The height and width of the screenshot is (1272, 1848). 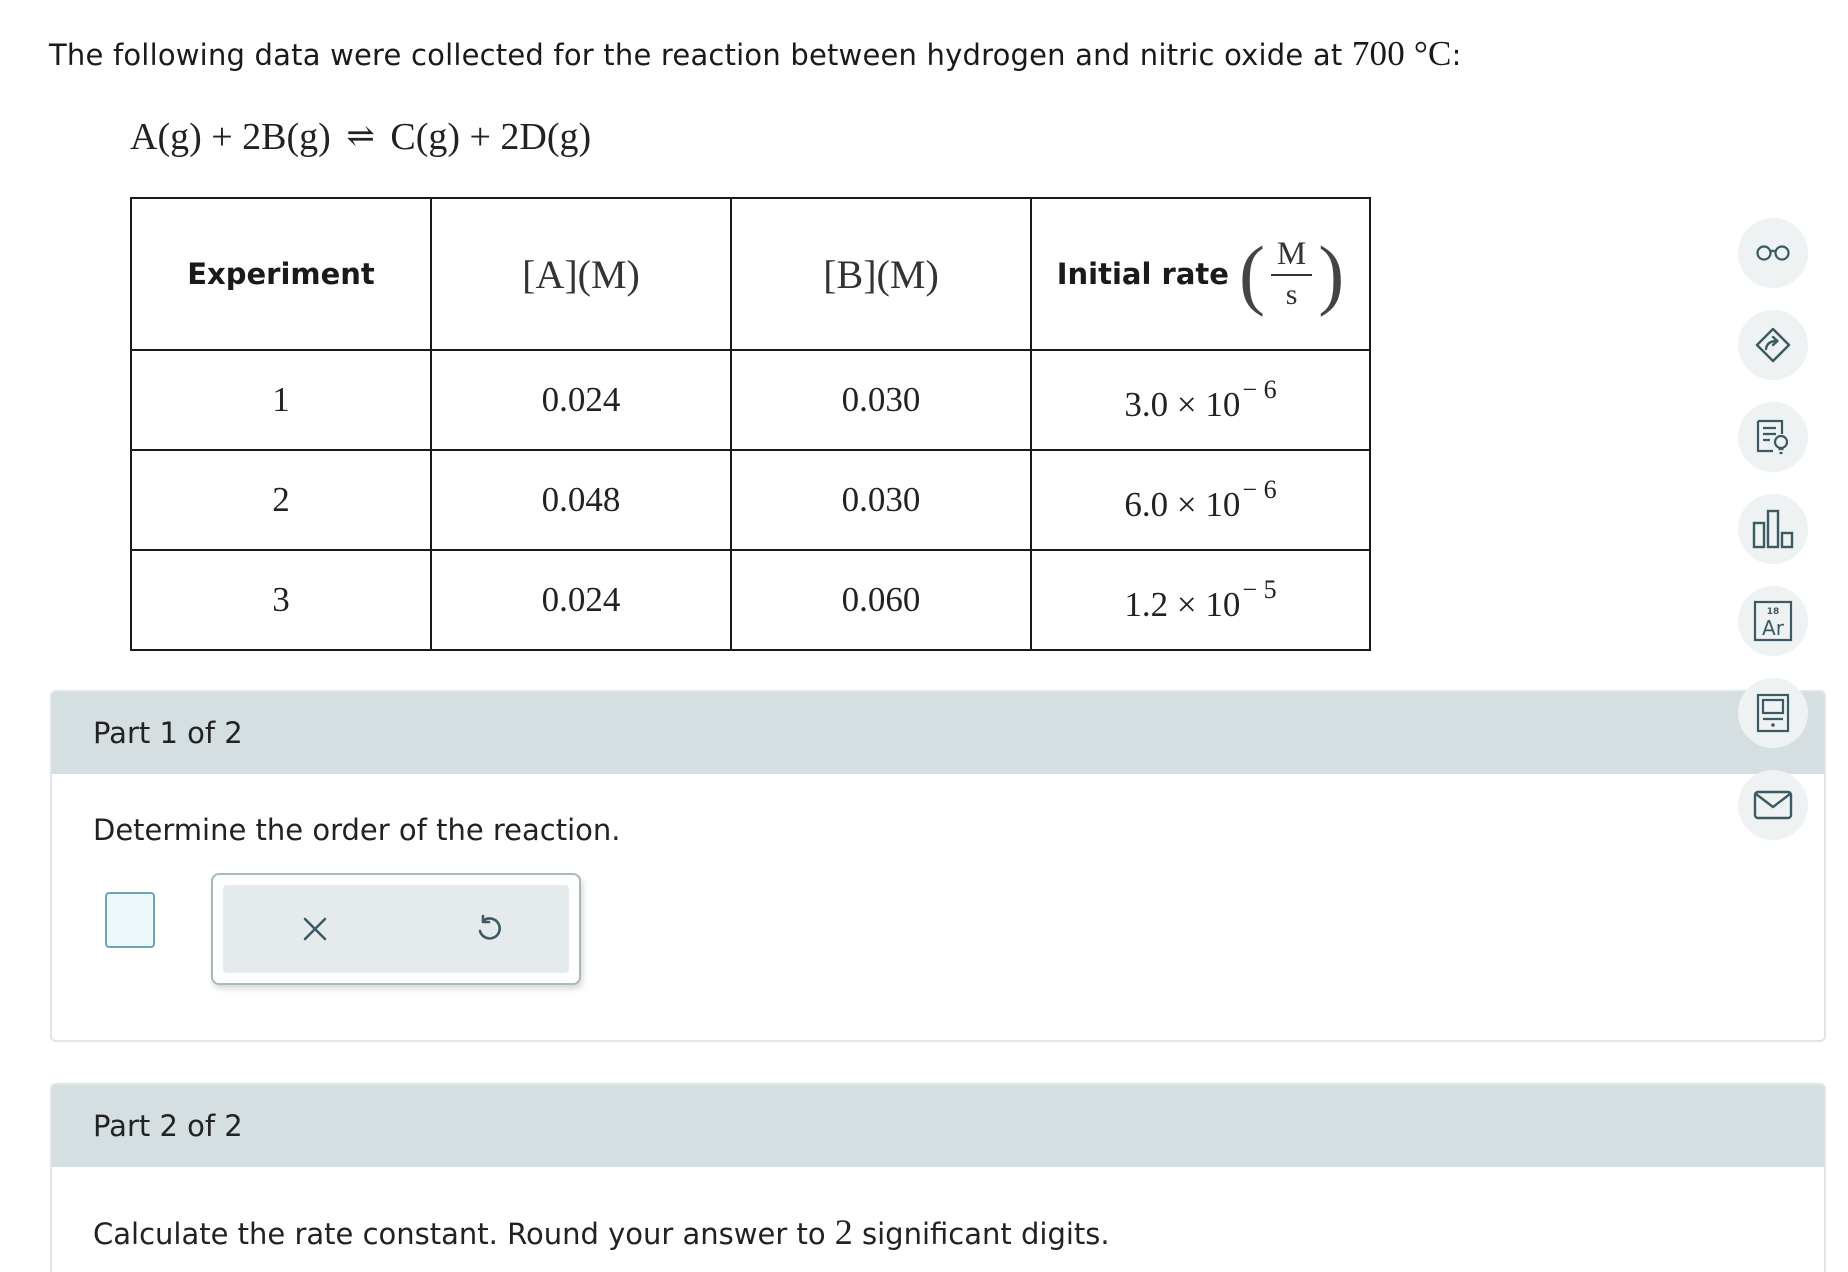 What do you see at coordinates (281, 600) in the screenshot?
I see `cell-experiment: 3` at bounding box center [281, 600].